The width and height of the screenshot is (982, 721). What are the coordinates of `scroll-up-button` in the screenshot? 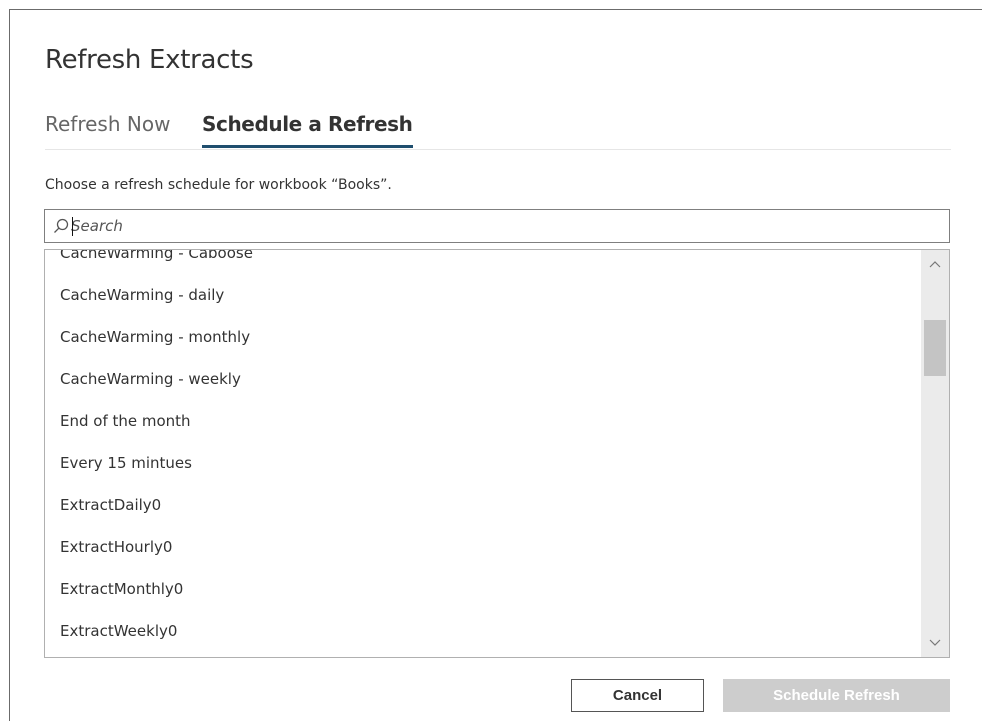 It's located at (935, 264).